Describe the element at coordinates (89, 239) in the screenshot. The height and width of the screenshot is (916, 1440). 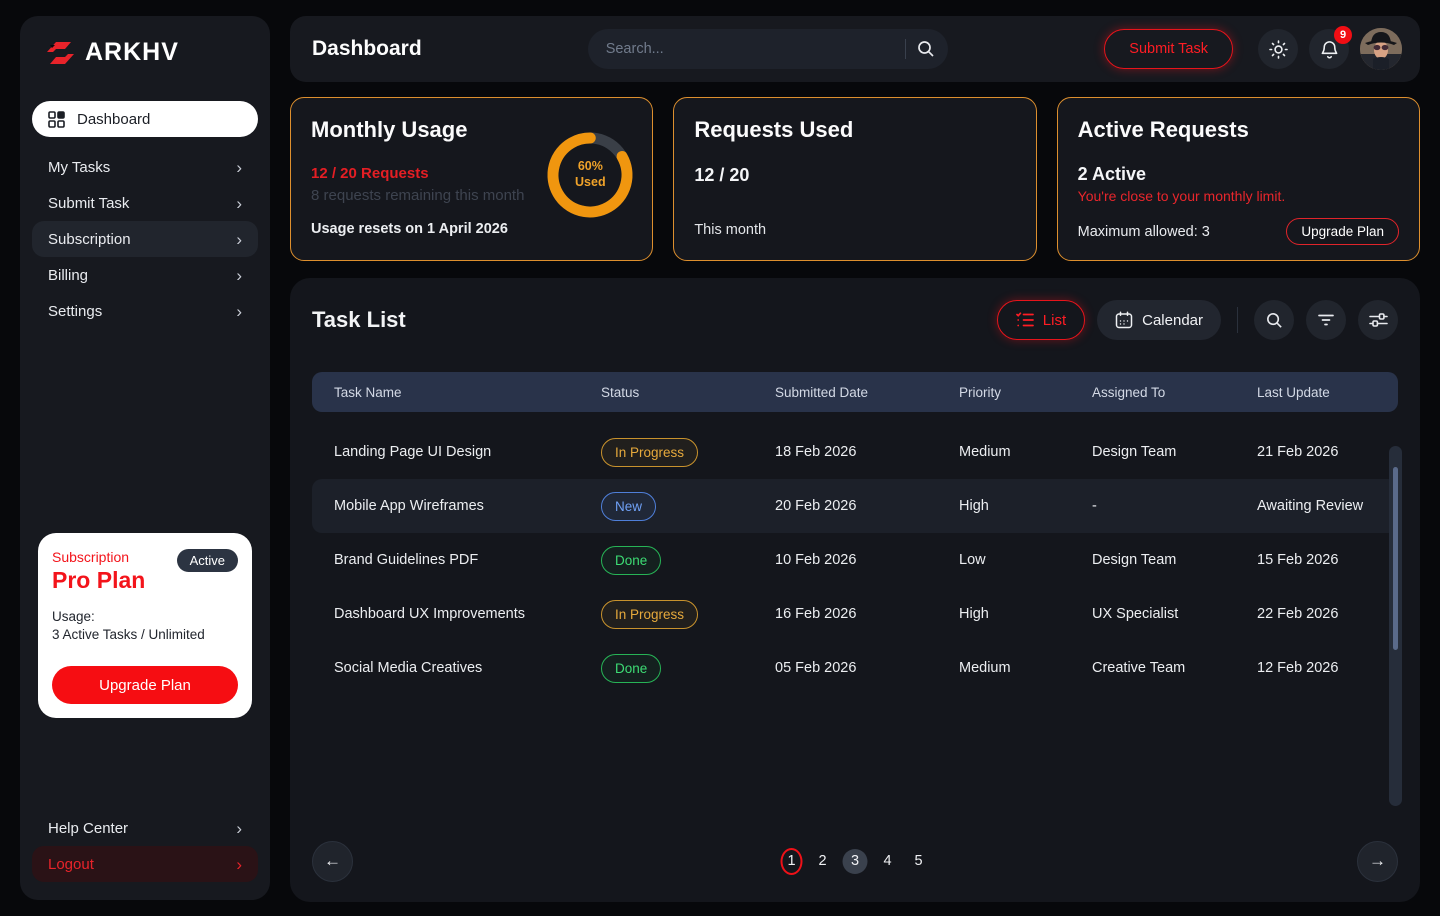
I see `sidebar-item-label: Subscription` at that location.